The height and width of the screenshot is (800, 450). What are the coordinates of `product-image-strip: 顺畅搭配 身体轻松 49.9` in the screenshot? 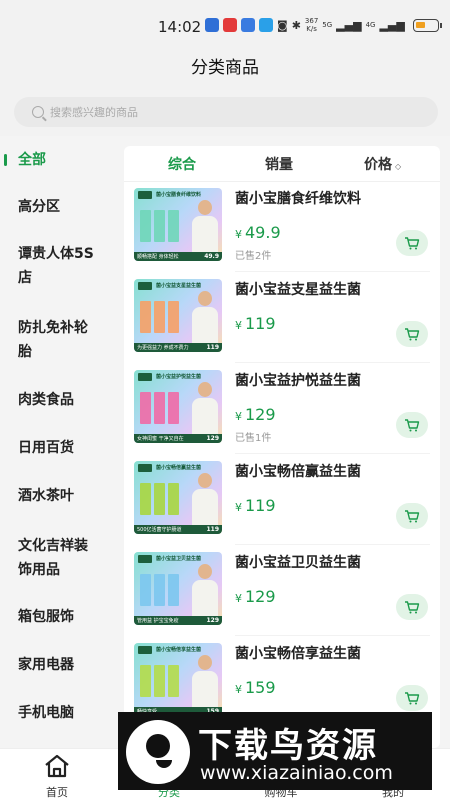 It's located at (178, 256).